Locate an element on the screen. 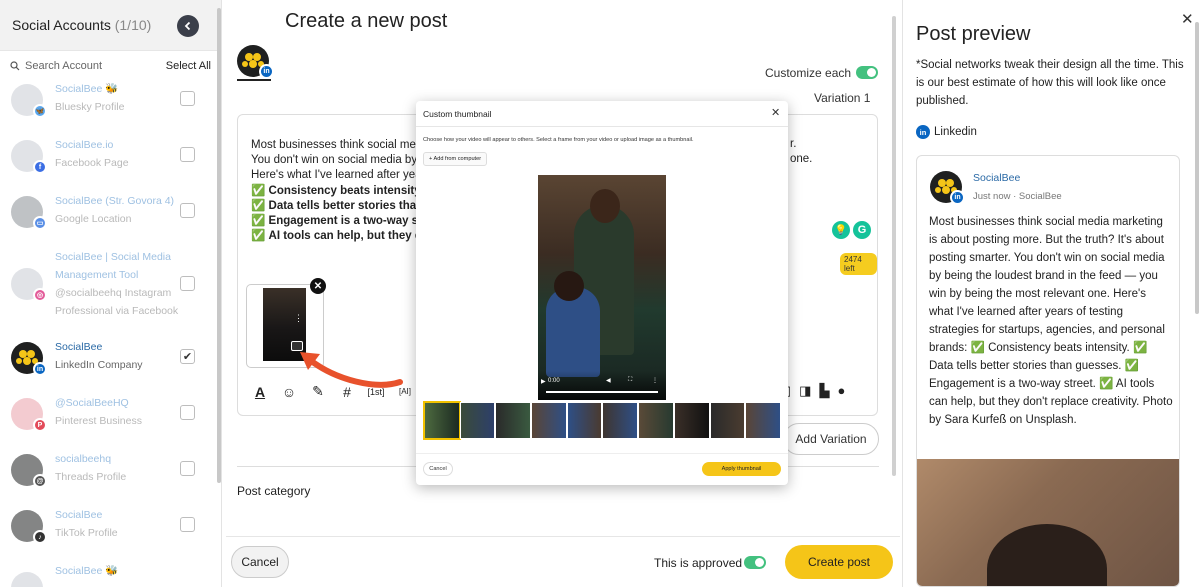 This screenshot has height=587, width=1200. divider is located at coordinates (602, 453).